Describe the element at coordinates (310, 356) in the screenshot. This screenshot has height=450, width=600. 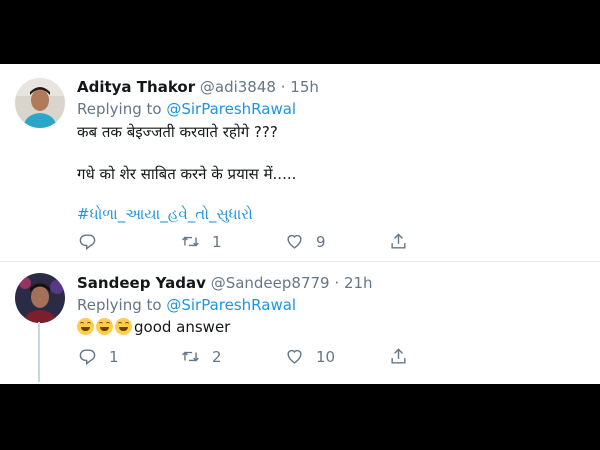
I see `like-button: 10` at that location.